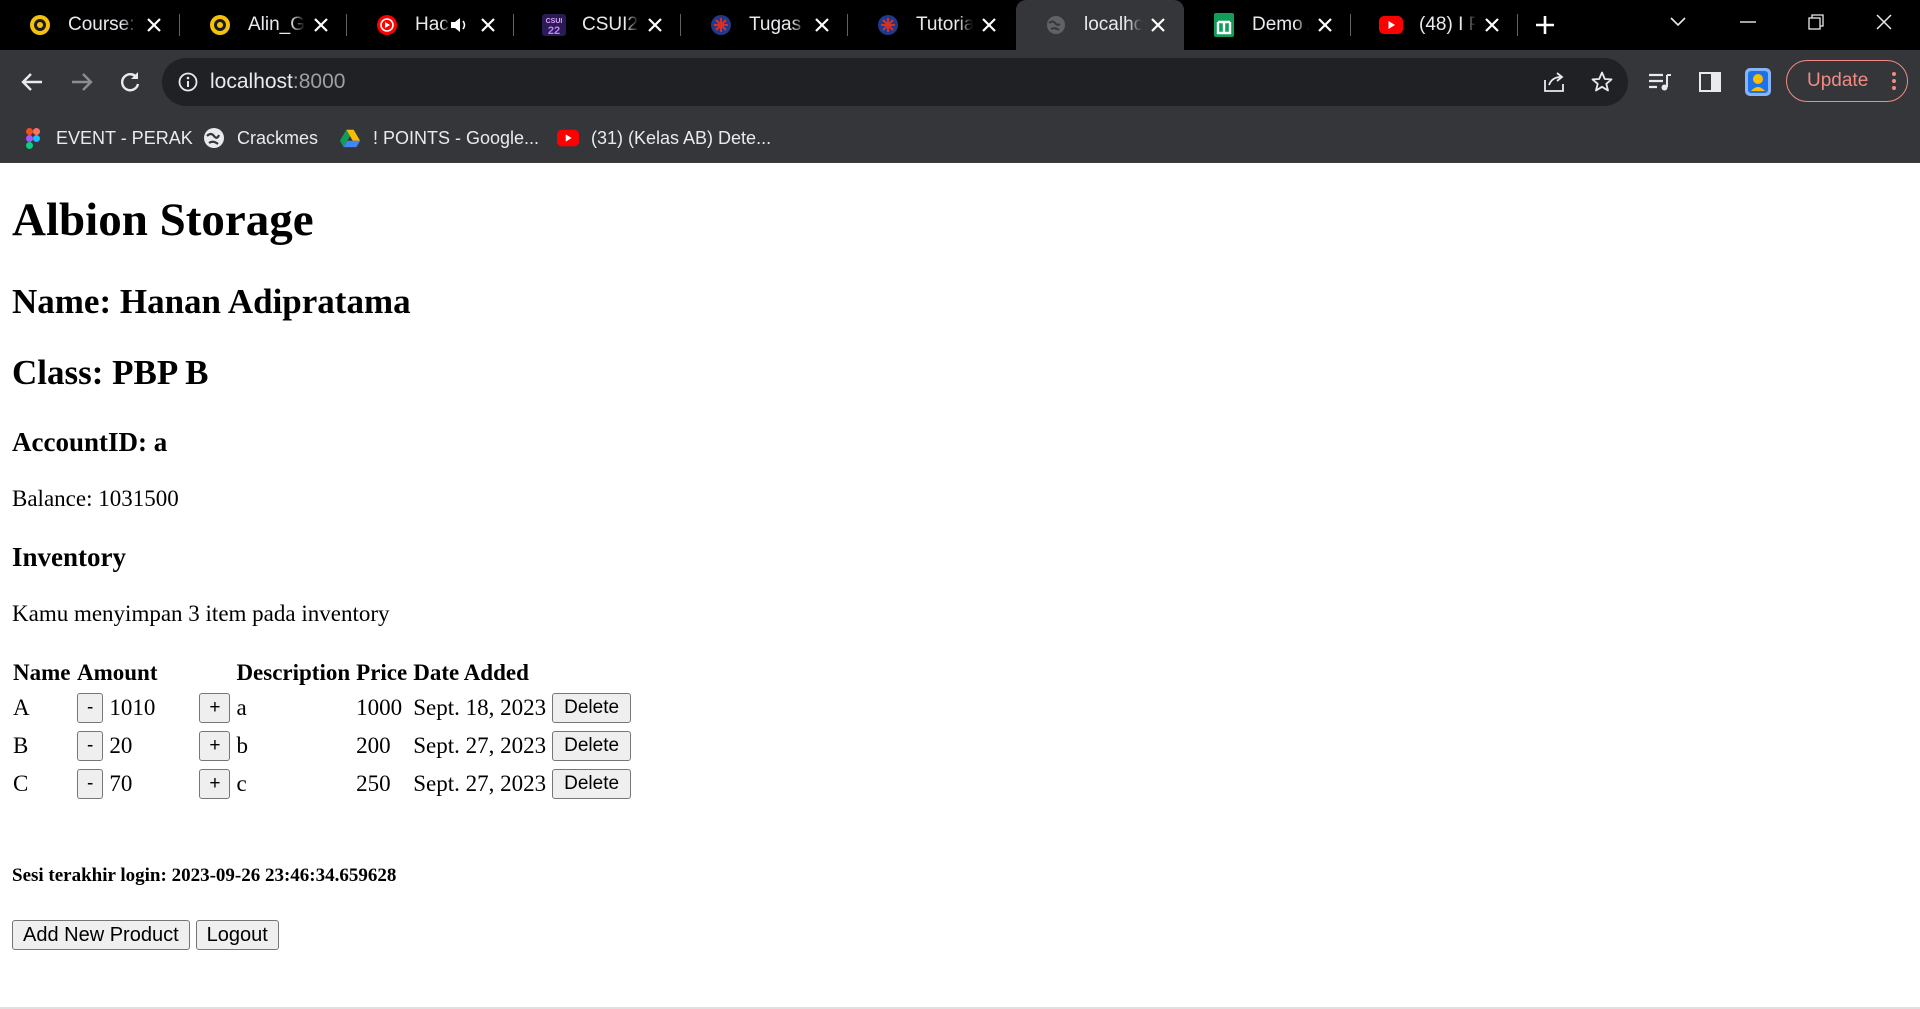 The width and height of the screenshot is (1920, 1009). Describe the element at coordinates (944, 24) in the screenshot. I see `tab-title: Tutorial :` at that location.